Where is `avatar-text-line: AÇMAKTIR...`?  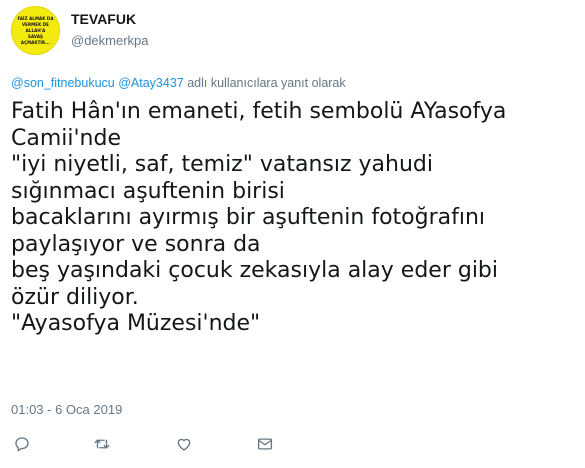
avatar-text-line: AÇMAKTIR... is located at coordinates (35, 42).